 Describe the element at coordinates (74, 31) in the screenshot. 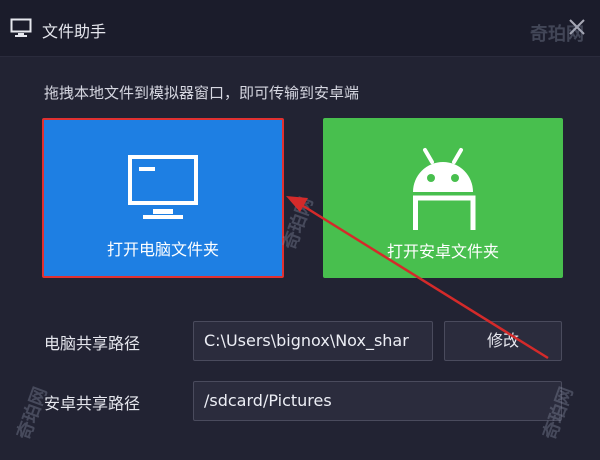

I see `window-title: 文件助手` at that location.